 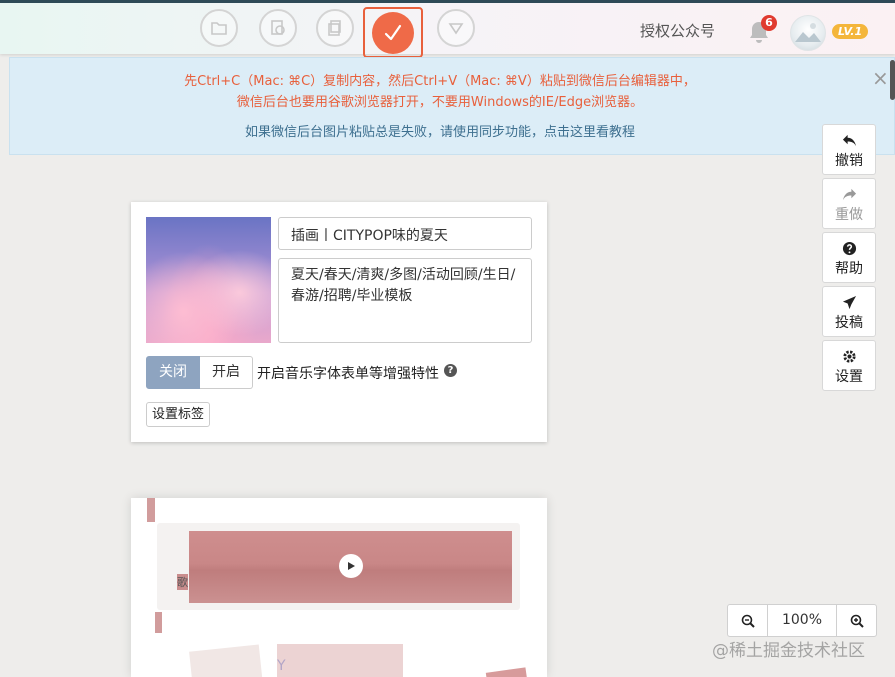 I want to click on zoom-in-button, so click(x=856, y=620).